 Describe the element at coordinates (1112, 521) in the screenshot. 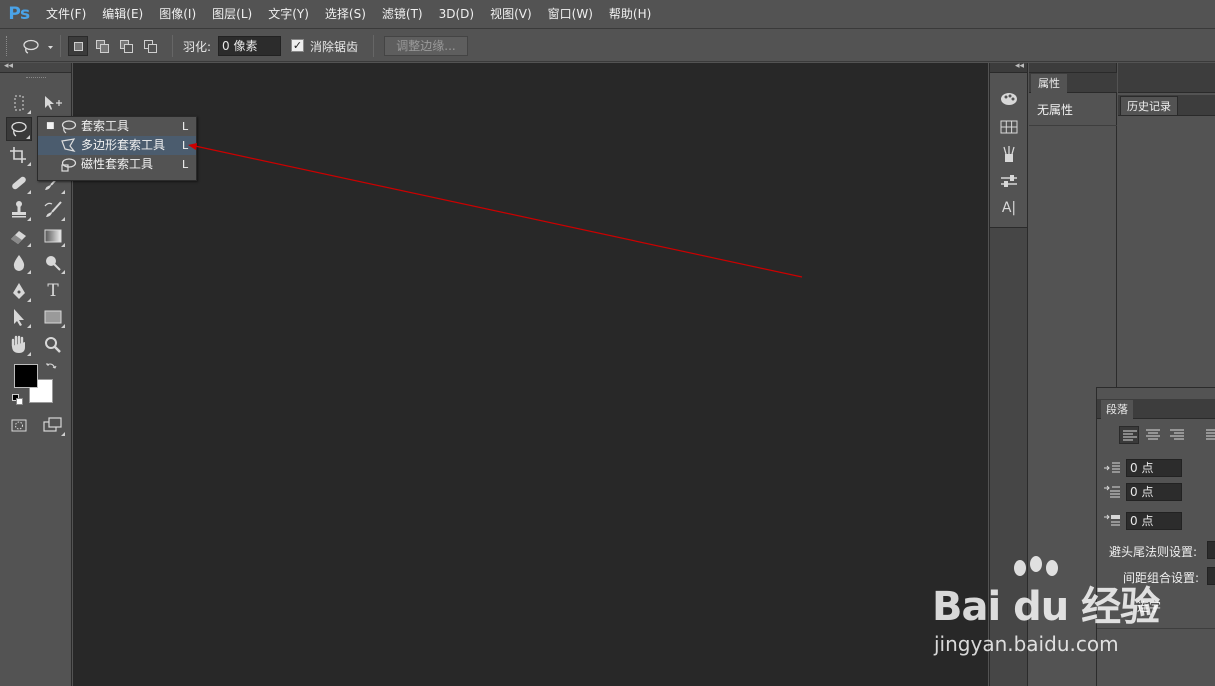

I see `space-before-icon` at that location.